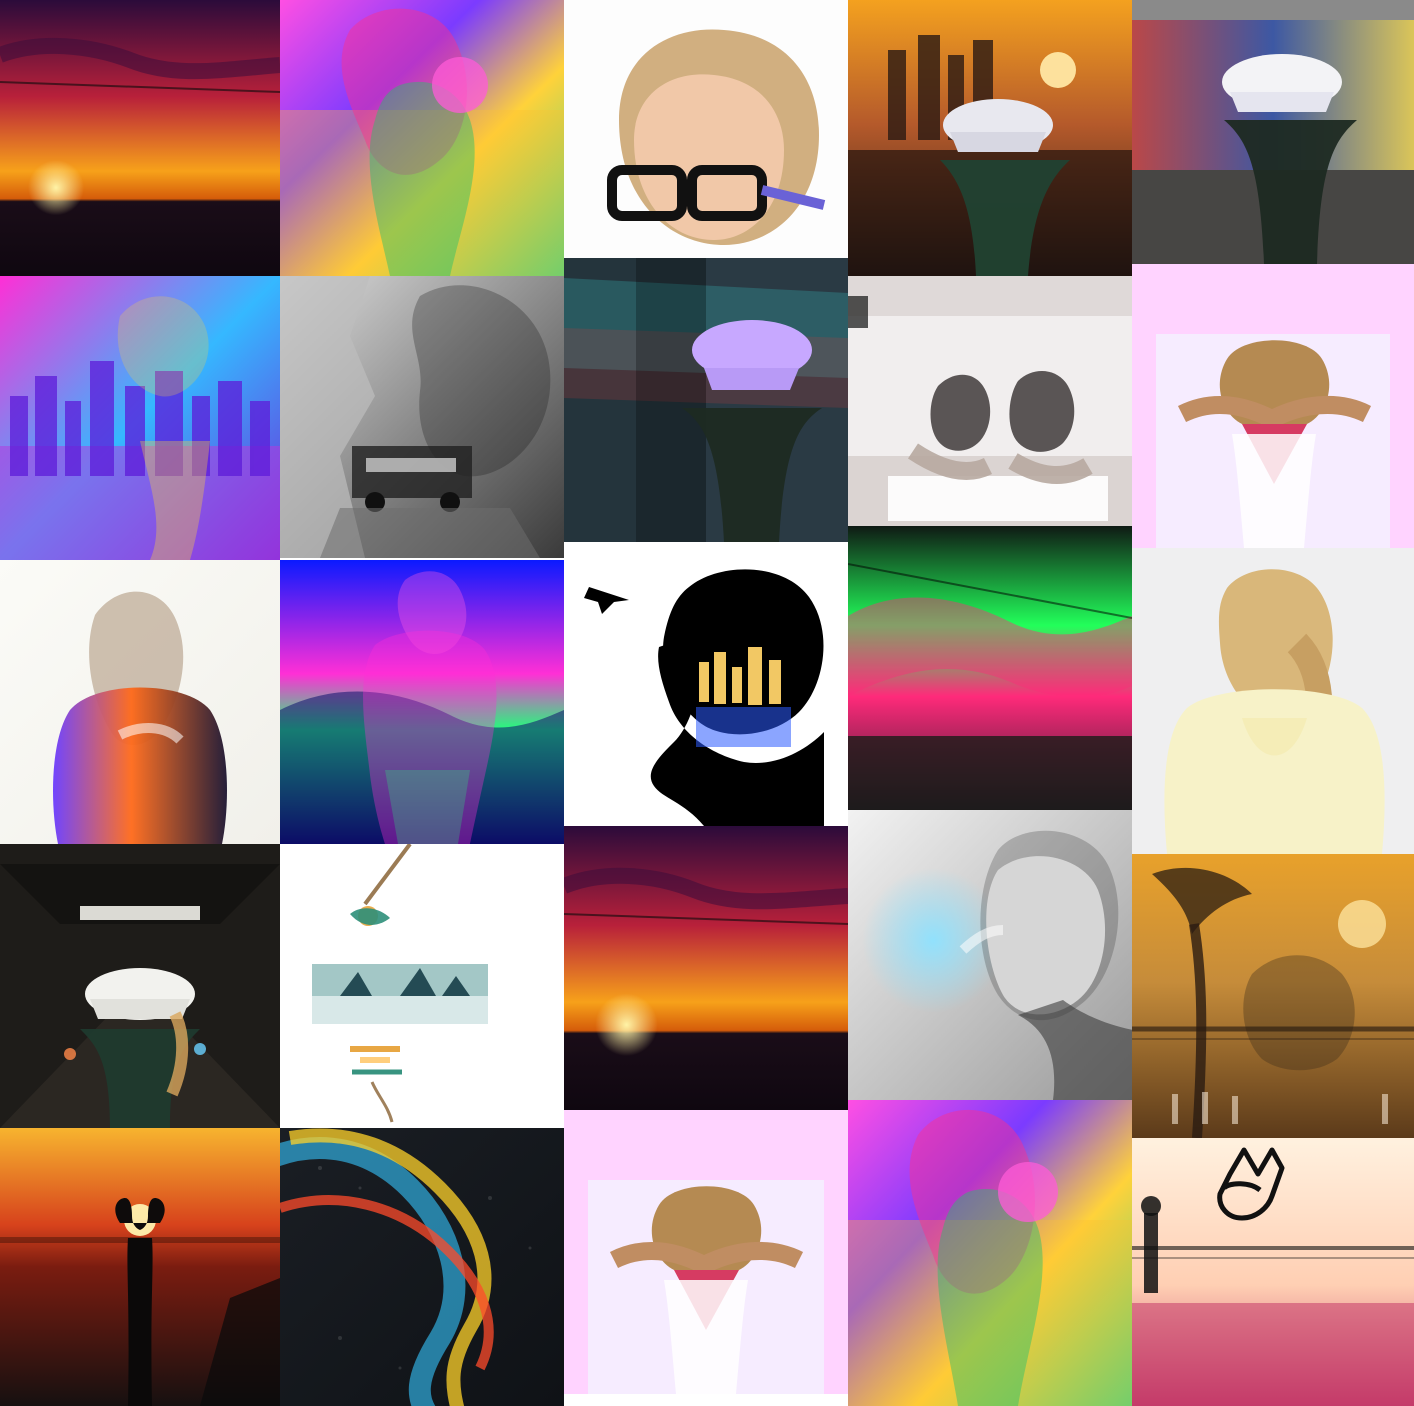 Image resolution: width=1414 pixels, height=1406 pixels. I want to click on braid-glasses-portrait-image, so click(706, 129).